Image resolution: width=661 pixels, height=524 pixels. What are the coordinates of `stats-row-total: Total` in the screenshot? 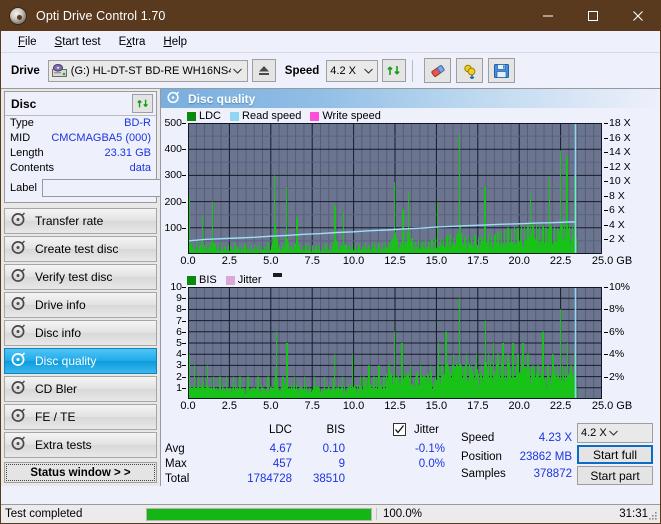 It's located at (177, 479).